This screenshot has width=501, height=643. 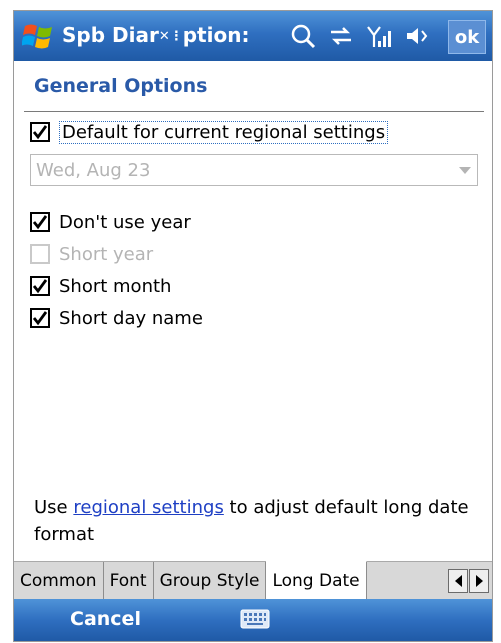 I want to click on short-day-name-label: Short day name, so click(x=131, y=318).